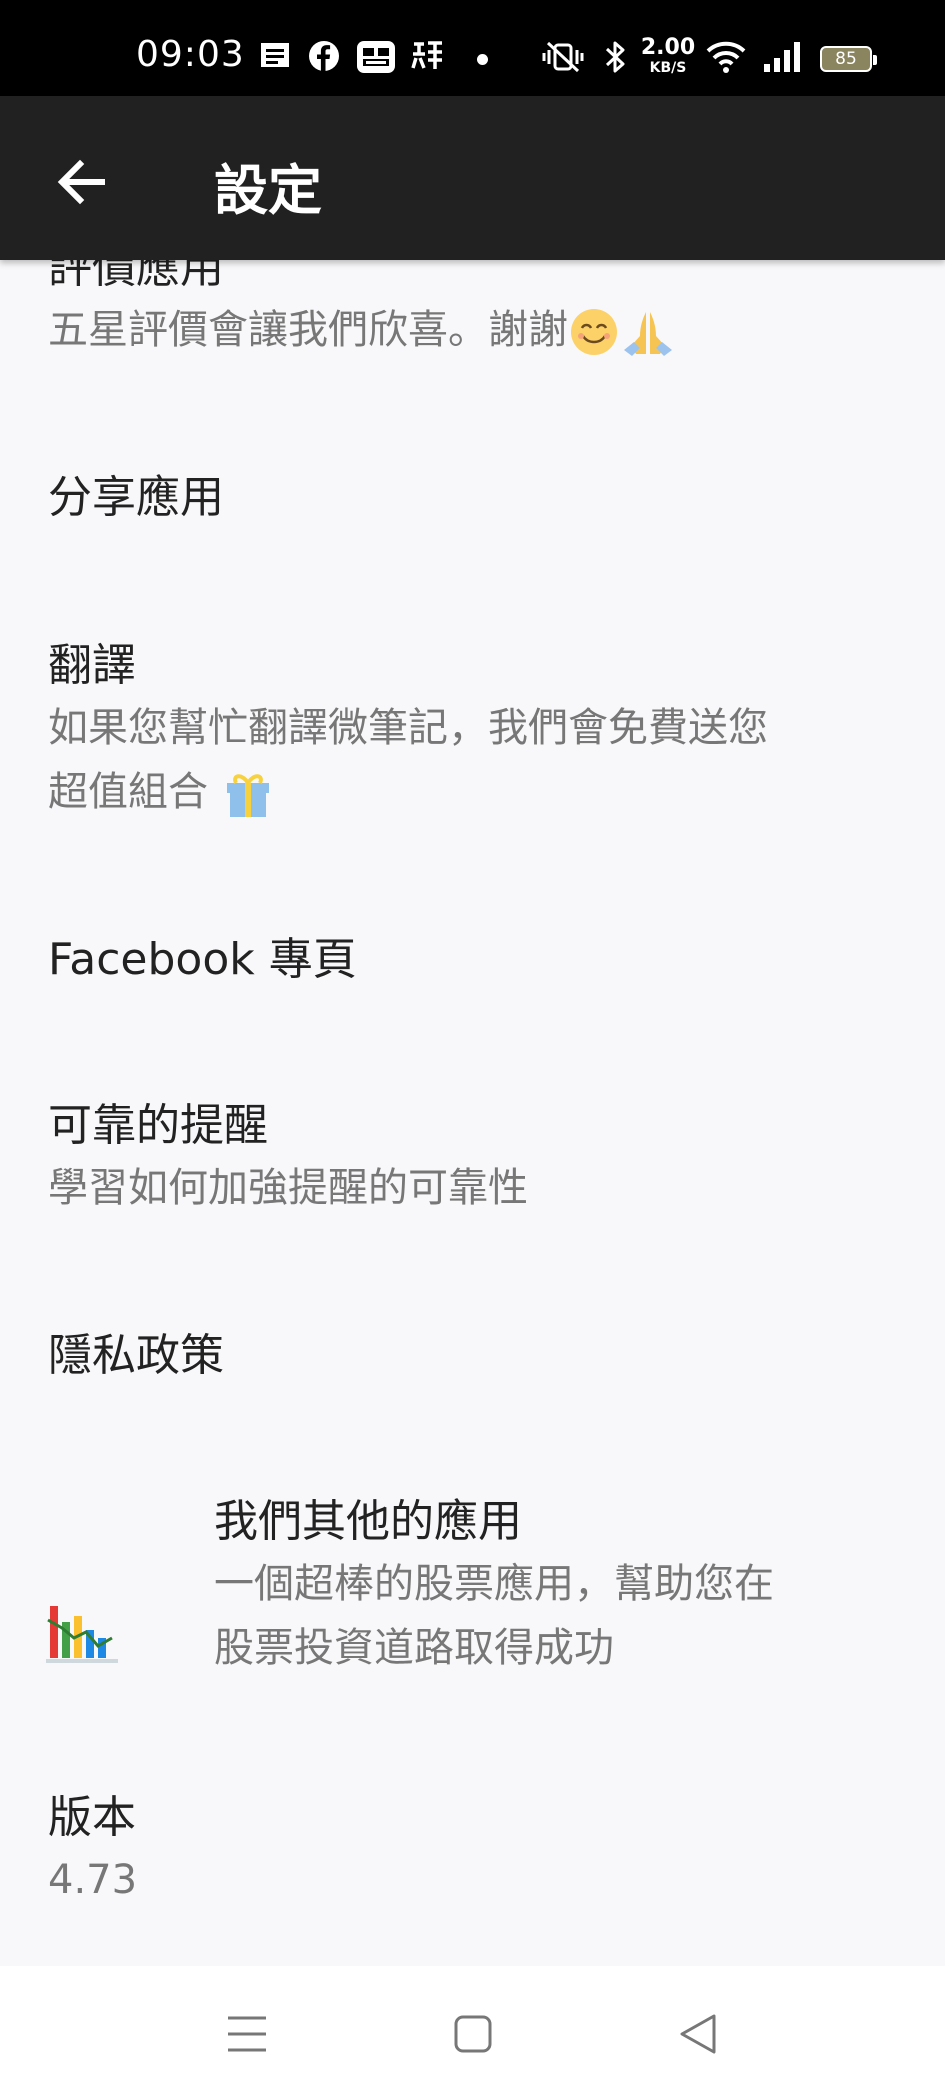  Describe the element at coordinates (478, 498) in the screenshot. I see `list-item-share-app: 分享應用` at that location.